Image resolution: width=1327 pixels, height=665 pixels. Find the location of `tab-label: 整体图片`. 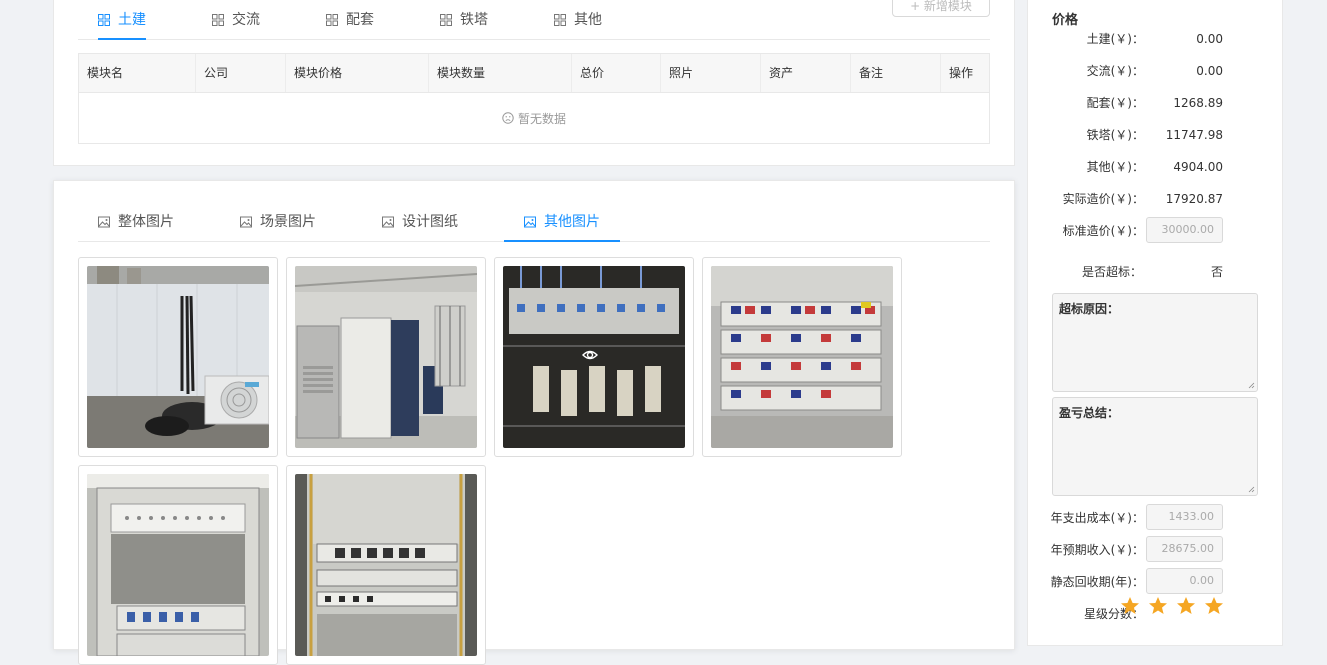

tab-label: 整体图片 is located at coordinates (146, 222).